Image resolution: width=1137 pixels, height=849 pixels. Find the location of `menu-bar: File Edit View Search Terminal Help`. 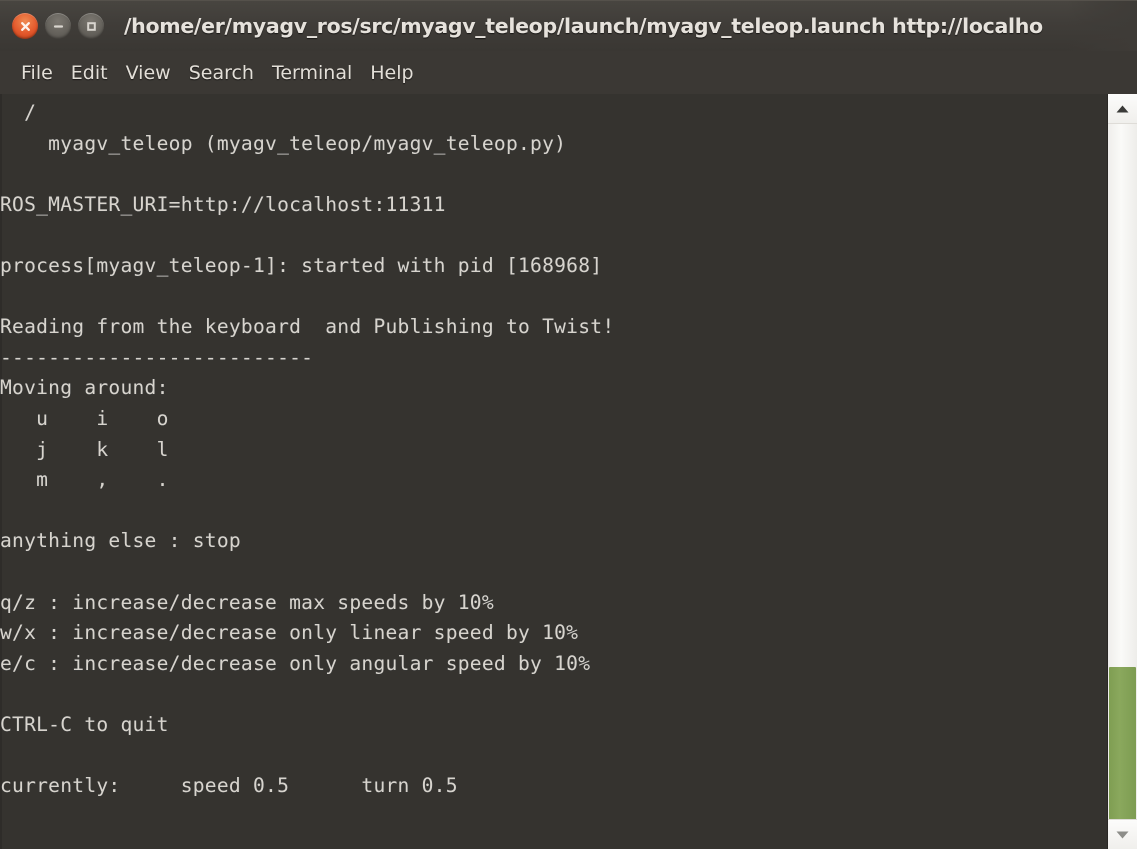

menu-bar: File Edit View Search Terminal Help is located at coordinates (568, 72).